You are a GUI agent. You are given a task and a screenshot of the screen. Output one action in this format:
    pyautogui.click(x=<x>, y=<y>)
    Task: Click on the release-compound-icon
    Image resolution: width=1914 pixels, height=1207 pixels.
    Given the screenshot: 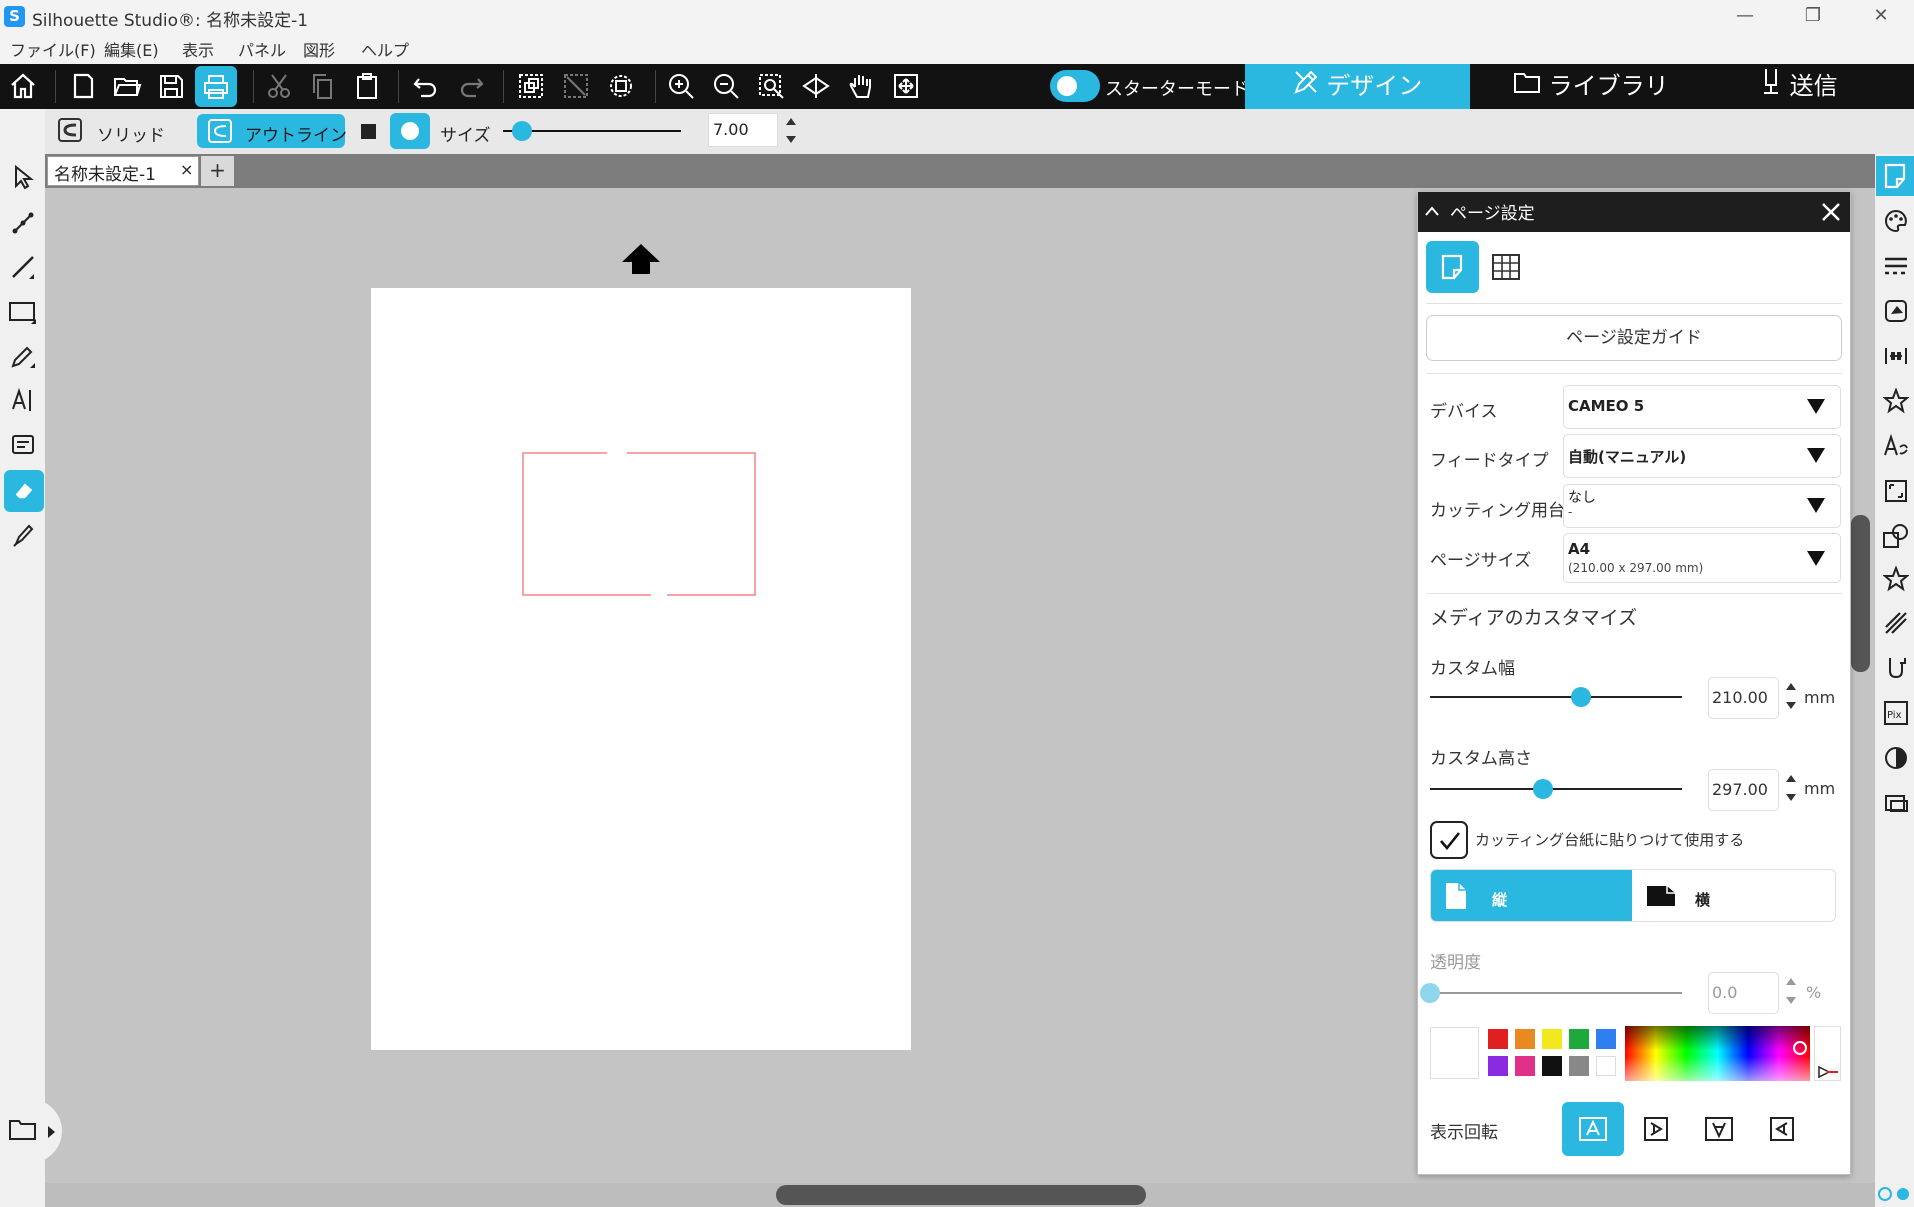 What is the action you would take?
    pyautogui.click(x=621, y=86)
    